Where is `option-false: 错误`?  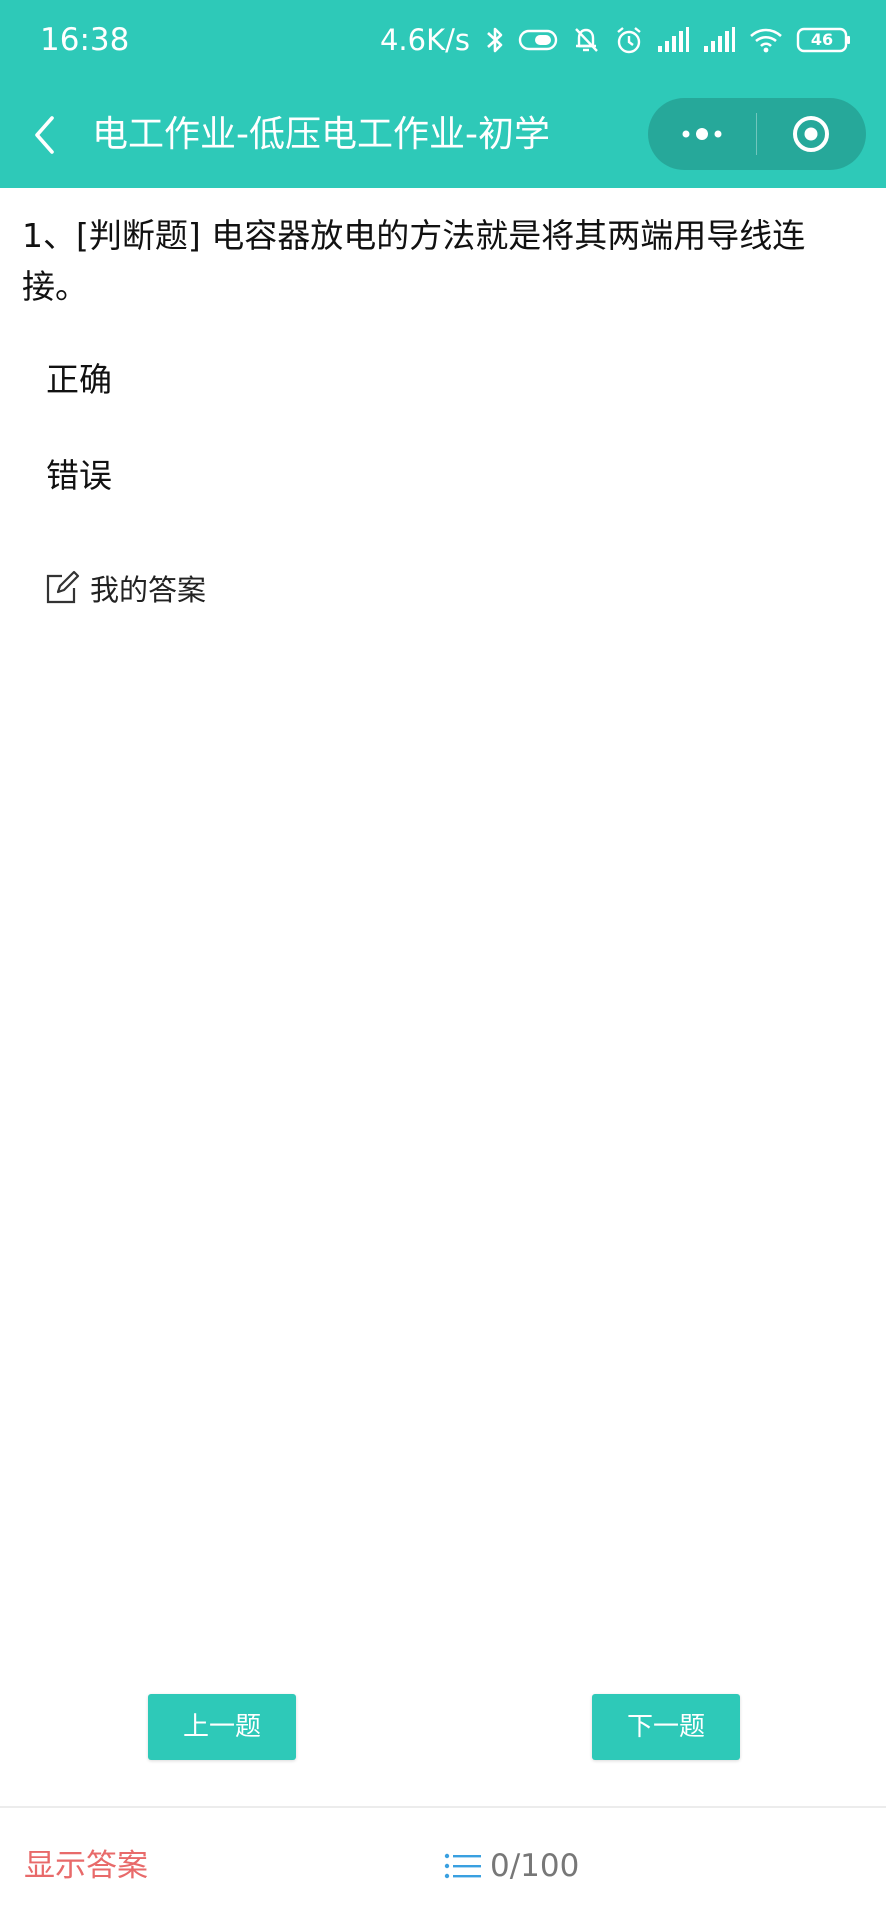
option-false: 错误 is located at coordinates (246, 476).